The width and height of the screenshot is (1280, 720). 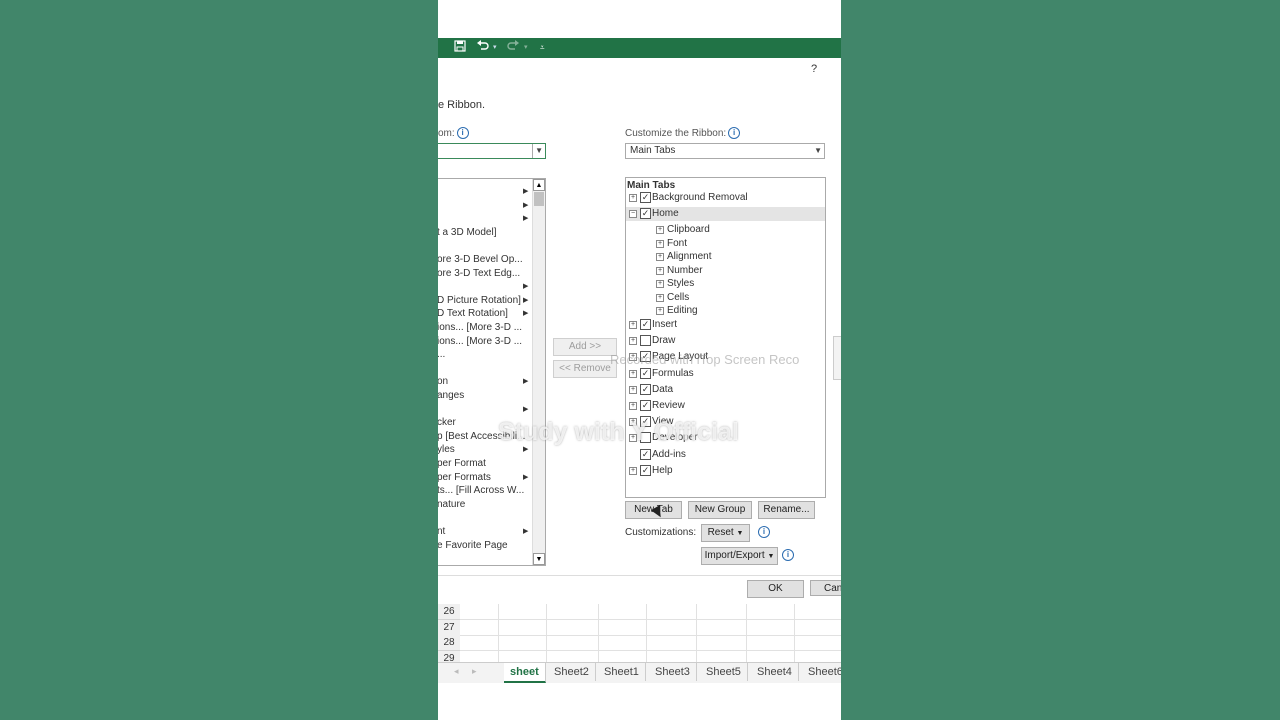 What do you see at coordinates (539, 185) in the screenshot?
I see `scroll-up-icon: ▲` at bounding box center [539, 185].